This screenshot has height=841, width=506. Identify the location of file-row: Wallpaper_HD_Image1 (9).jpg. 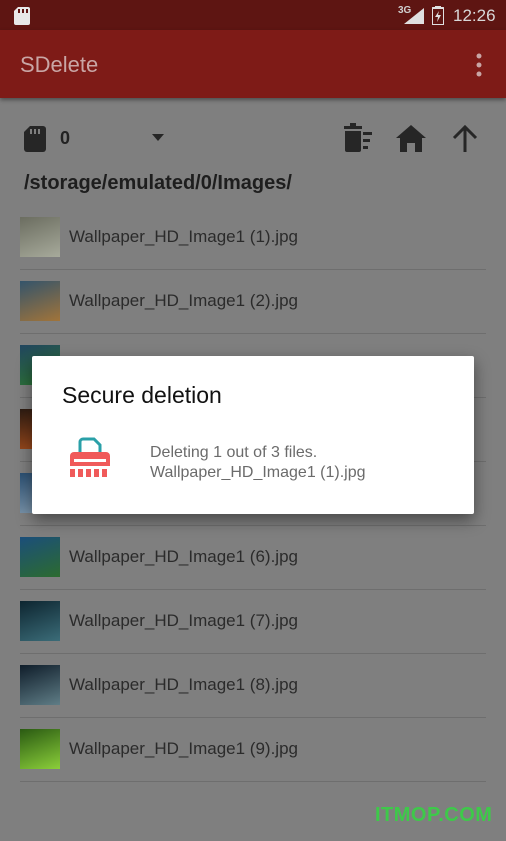
(253, 749).